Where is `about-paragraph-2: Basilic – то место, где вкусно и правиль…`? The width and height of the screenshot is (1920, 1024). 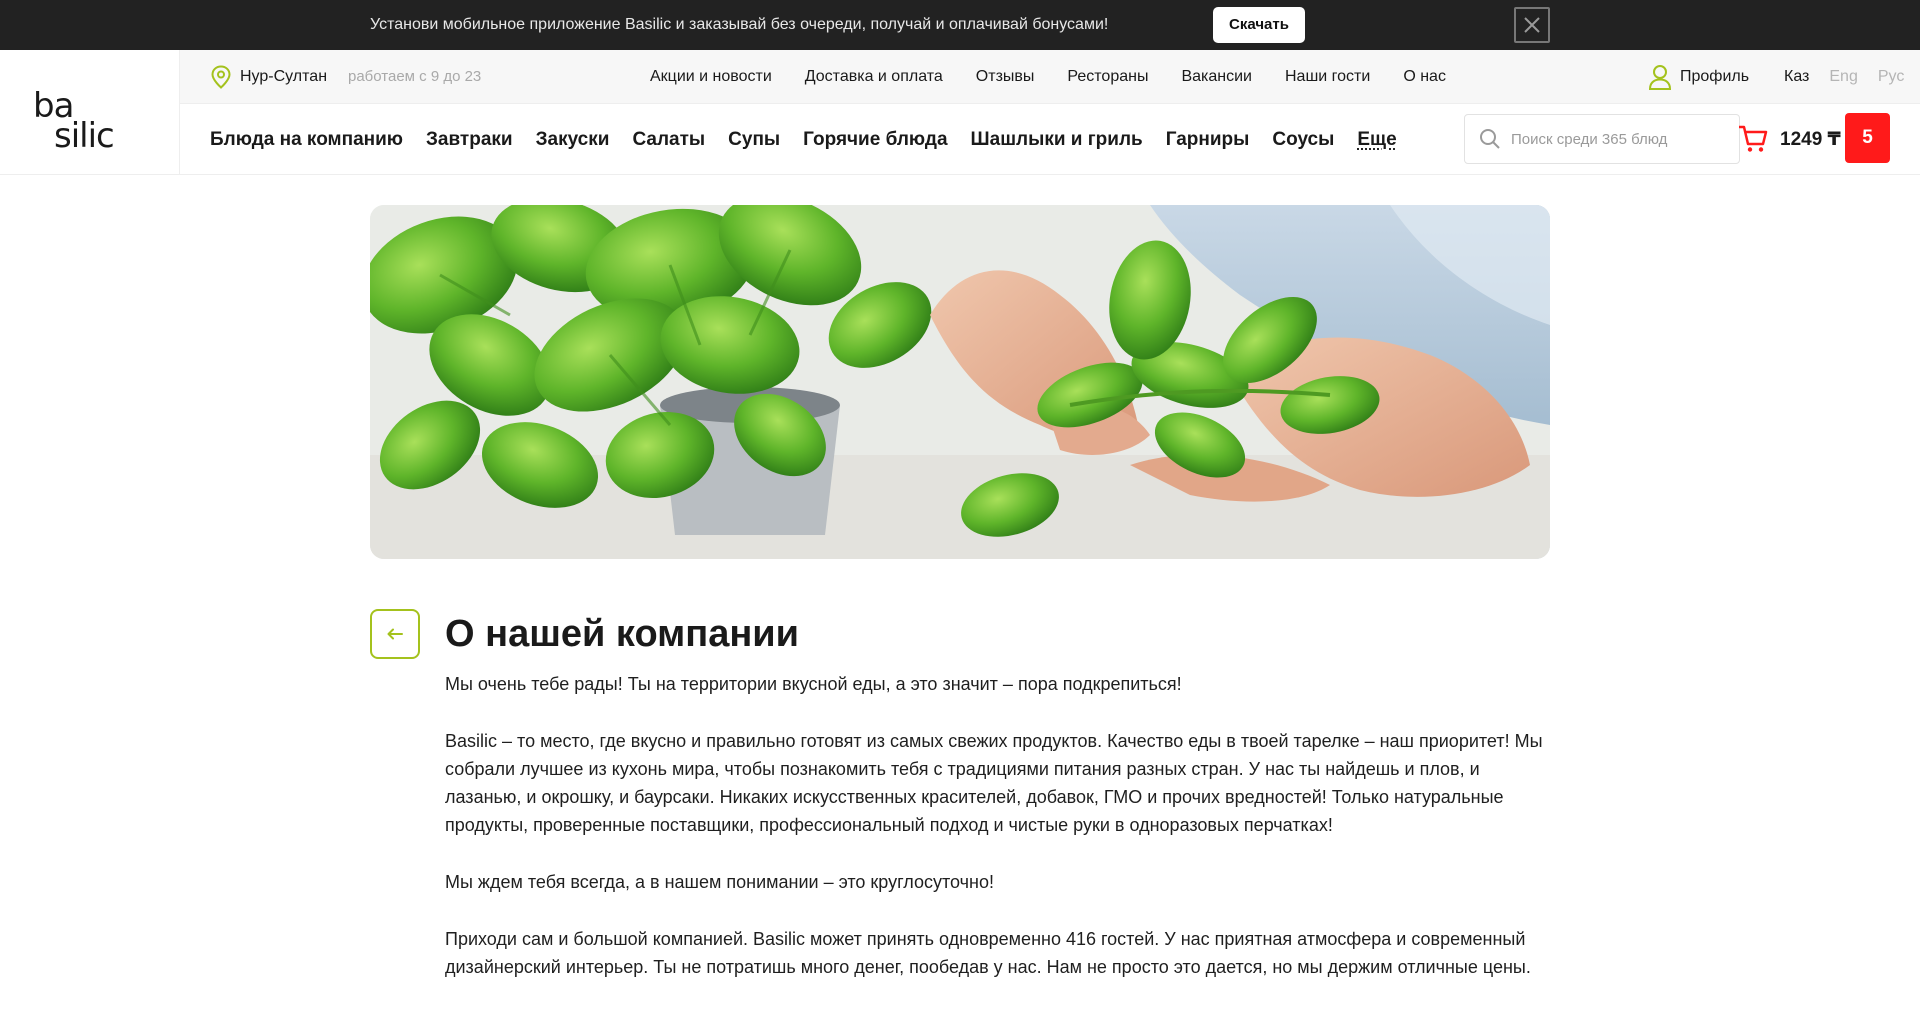
about-paragraph-2: Basilic – то место, где вкусно и правиль… is located at coordinates (994, 783).